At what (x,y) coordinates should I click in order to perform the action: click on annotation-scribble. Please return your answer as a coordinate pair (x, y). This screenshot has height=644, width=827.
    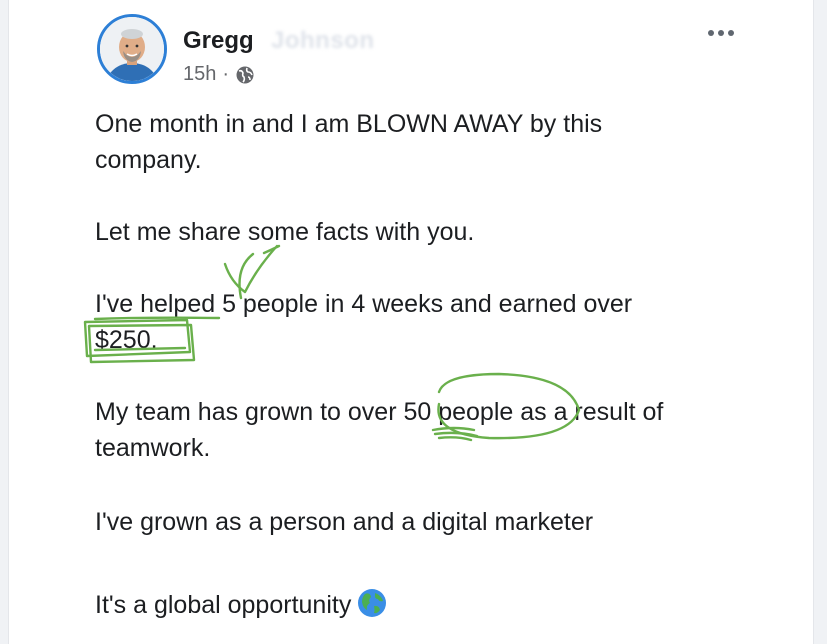
    Looking at the image, I should click on (455, 434).